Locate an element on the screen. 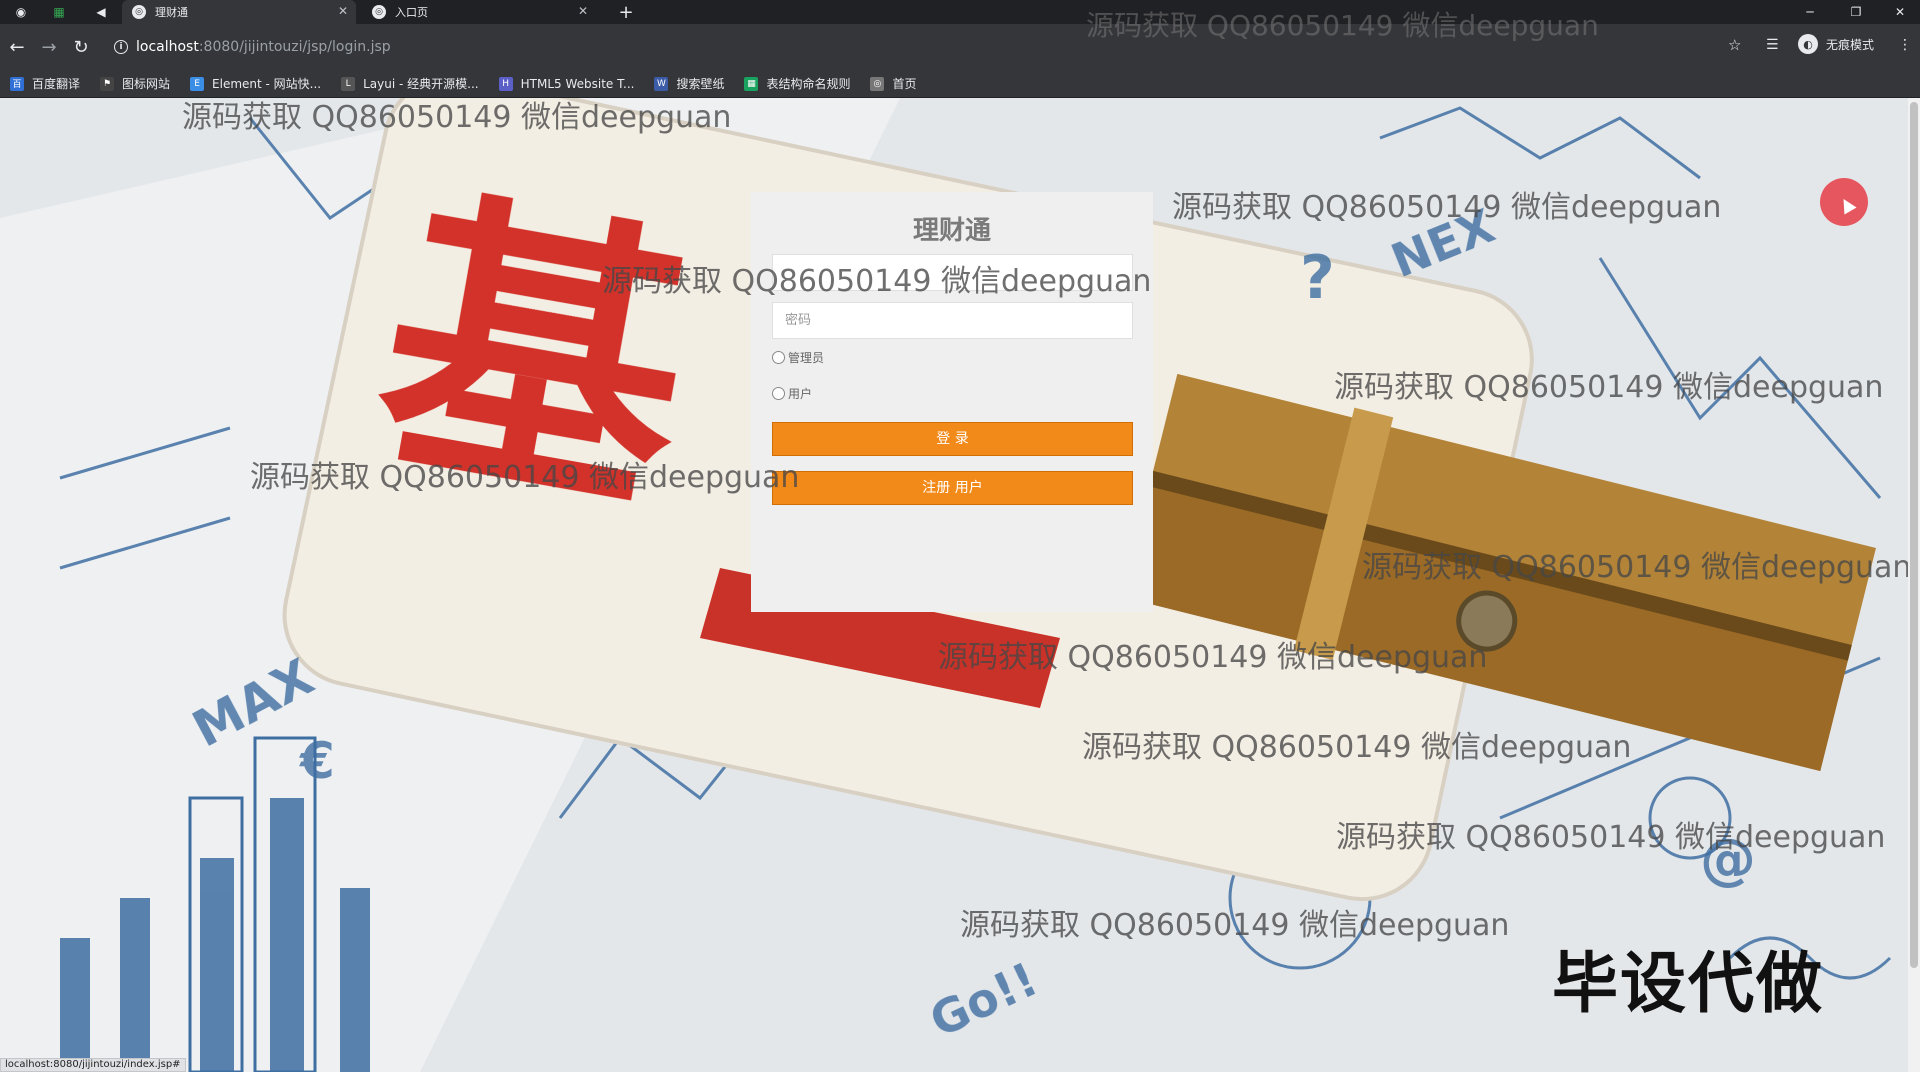 This screenshot has height=1072, width=1920. bookmark-label: 百度翻译 is located at coordinates (56, 84).